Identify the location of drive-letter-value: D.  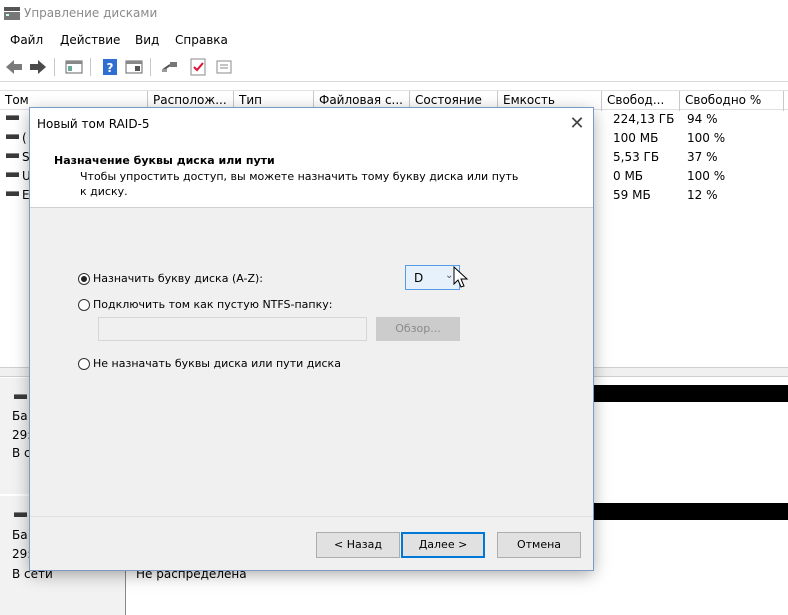
(419, 278).